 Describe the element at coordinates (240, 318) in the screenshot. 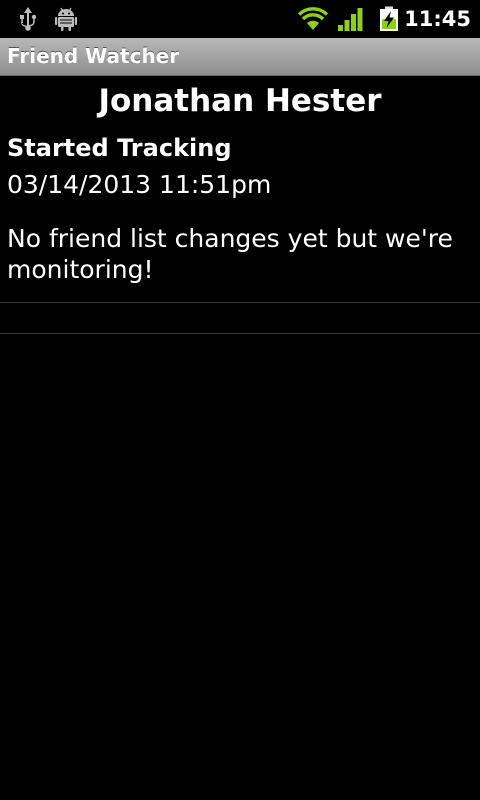

I see `list-item` at that location.